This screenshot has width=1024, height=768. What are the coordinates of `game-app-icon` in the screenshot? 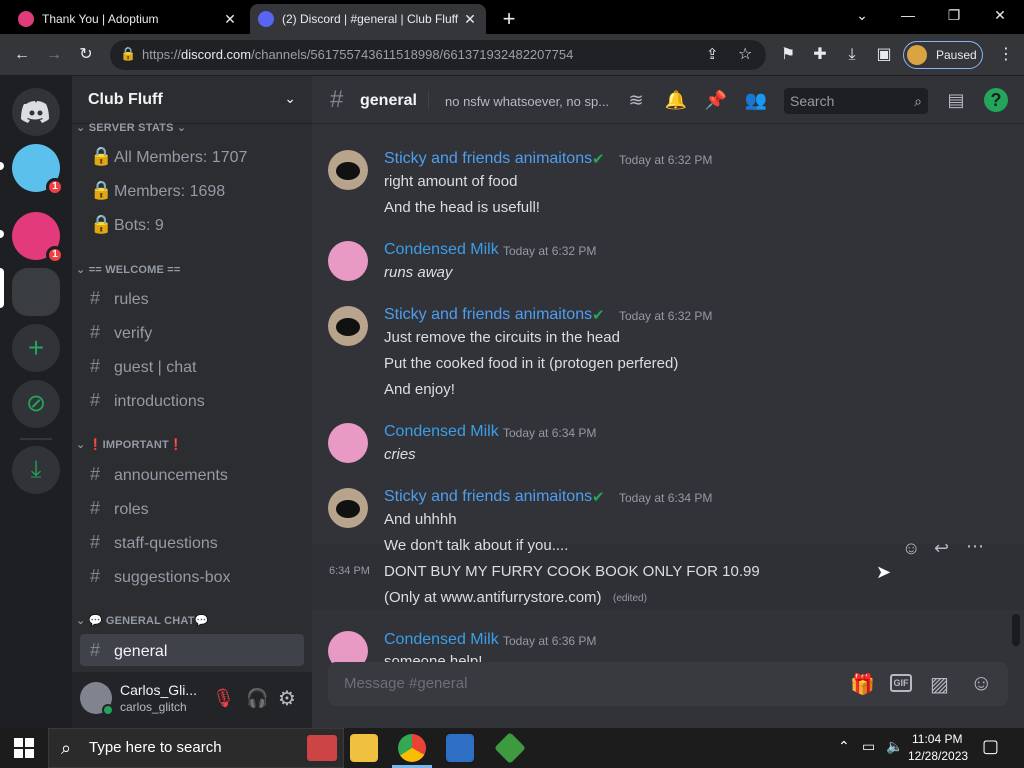 It's located at (510, 748).